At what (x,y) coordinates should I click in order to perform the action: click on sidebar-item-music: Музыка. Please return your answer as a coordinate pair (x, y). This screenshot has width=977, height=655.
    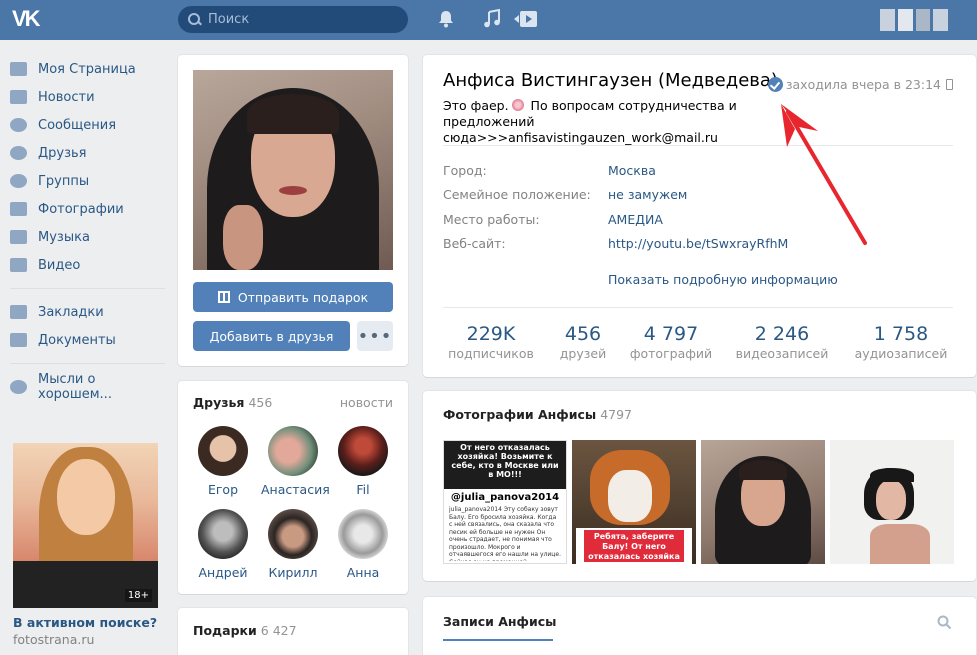
    Looking at the image, I should click on (87, 237).